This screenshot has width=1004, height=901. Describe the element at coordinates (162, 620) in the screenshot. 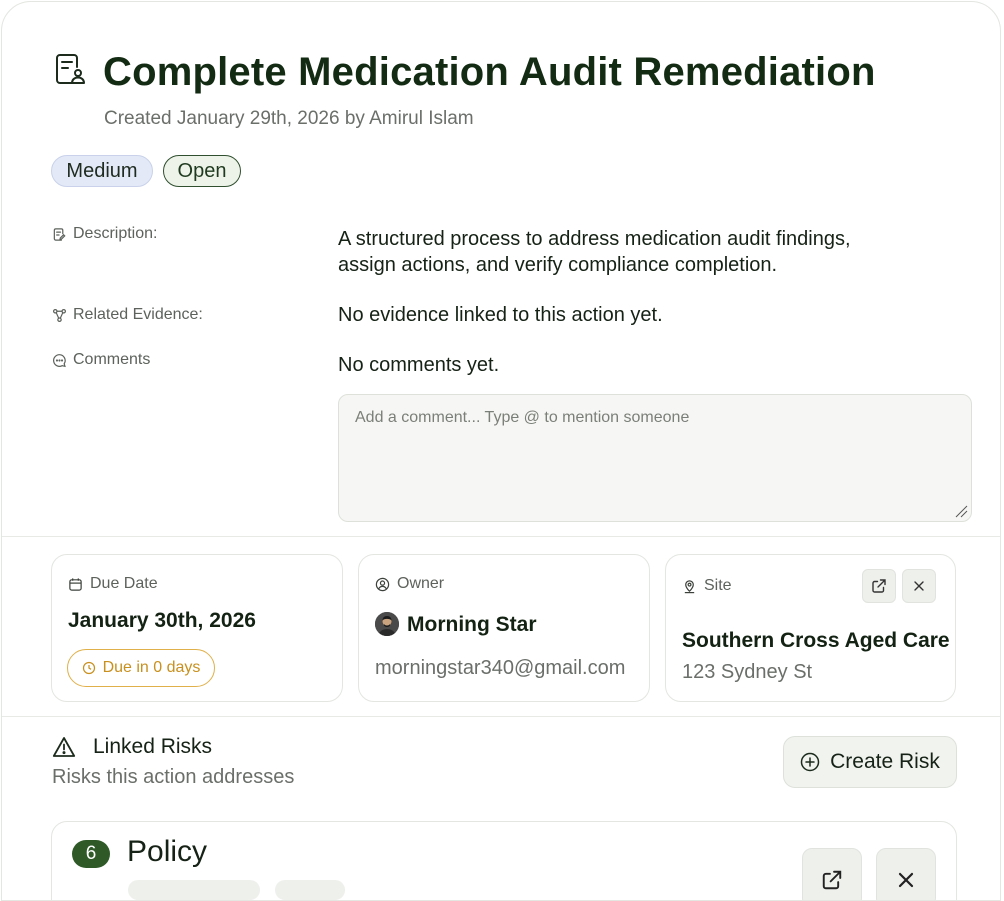

I see `due-date-value: January 30th, 2026` at that location.